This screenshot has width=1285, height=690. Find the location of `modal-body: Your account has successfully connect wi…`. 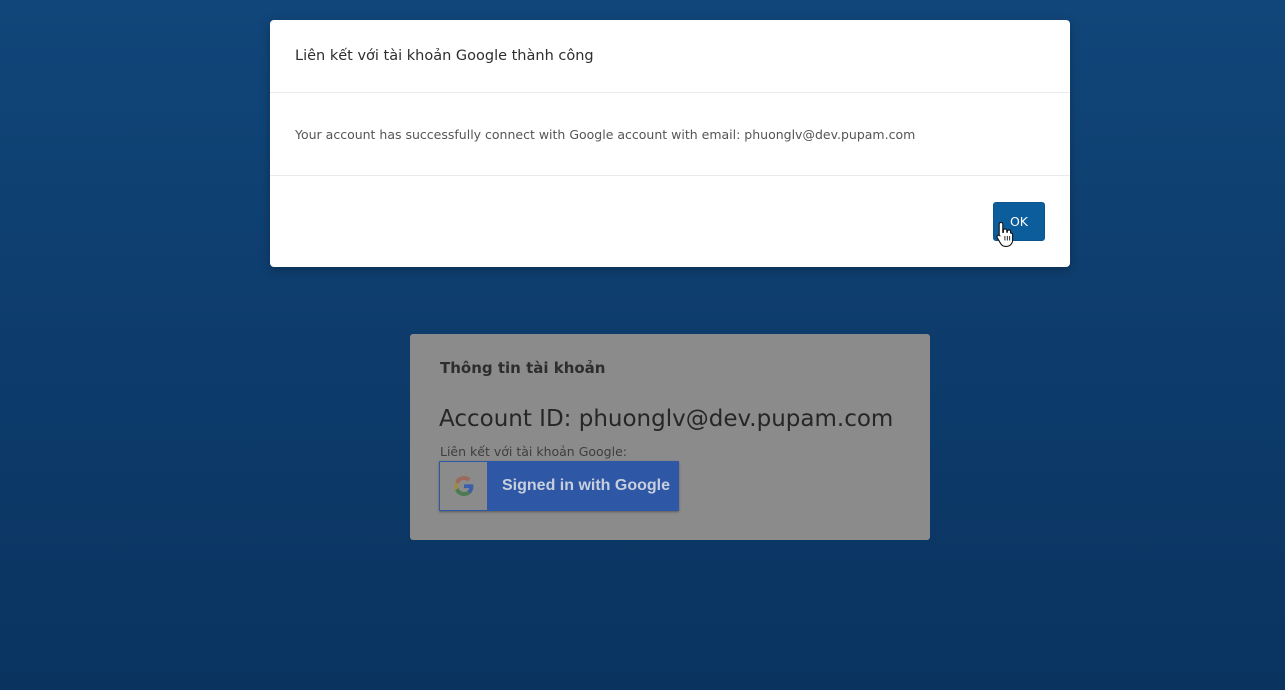

modal-body: Your account has successfully connect wi… is located at coordinates (670, 134).